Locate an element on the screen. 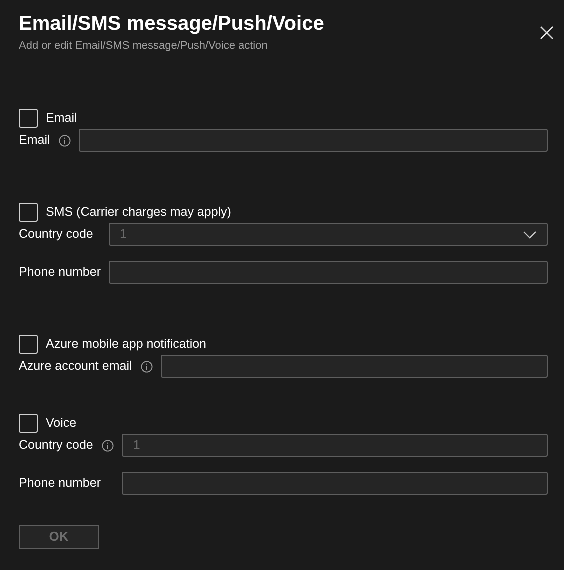  chevron-down-icon is located at coordinates (530, 234).